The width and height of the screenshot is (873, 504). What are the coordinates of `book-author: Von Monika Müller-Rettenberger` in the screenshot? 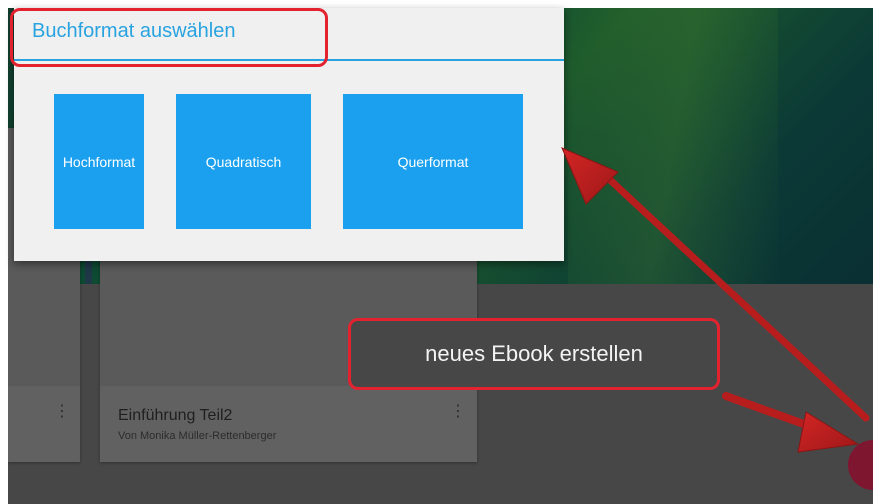 It's located at (197, 436).